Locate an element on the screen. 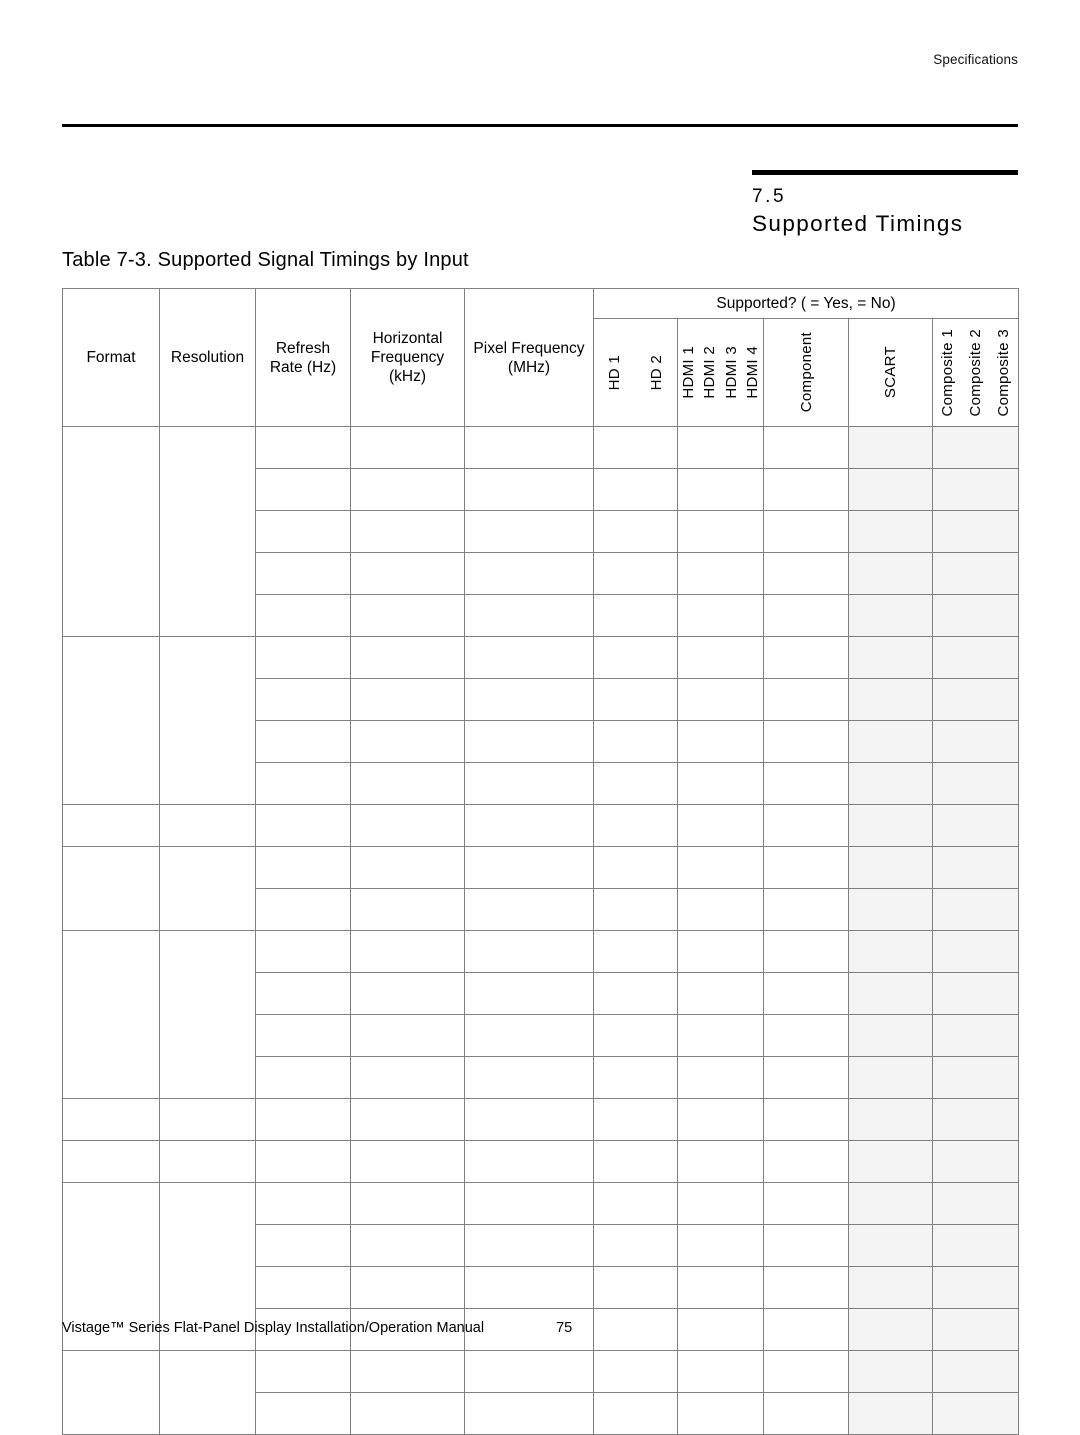 Image resolution: width=1080 pixels, height=1435 pixels. col-header-scart: SCART is located at coordinates (890, 372).